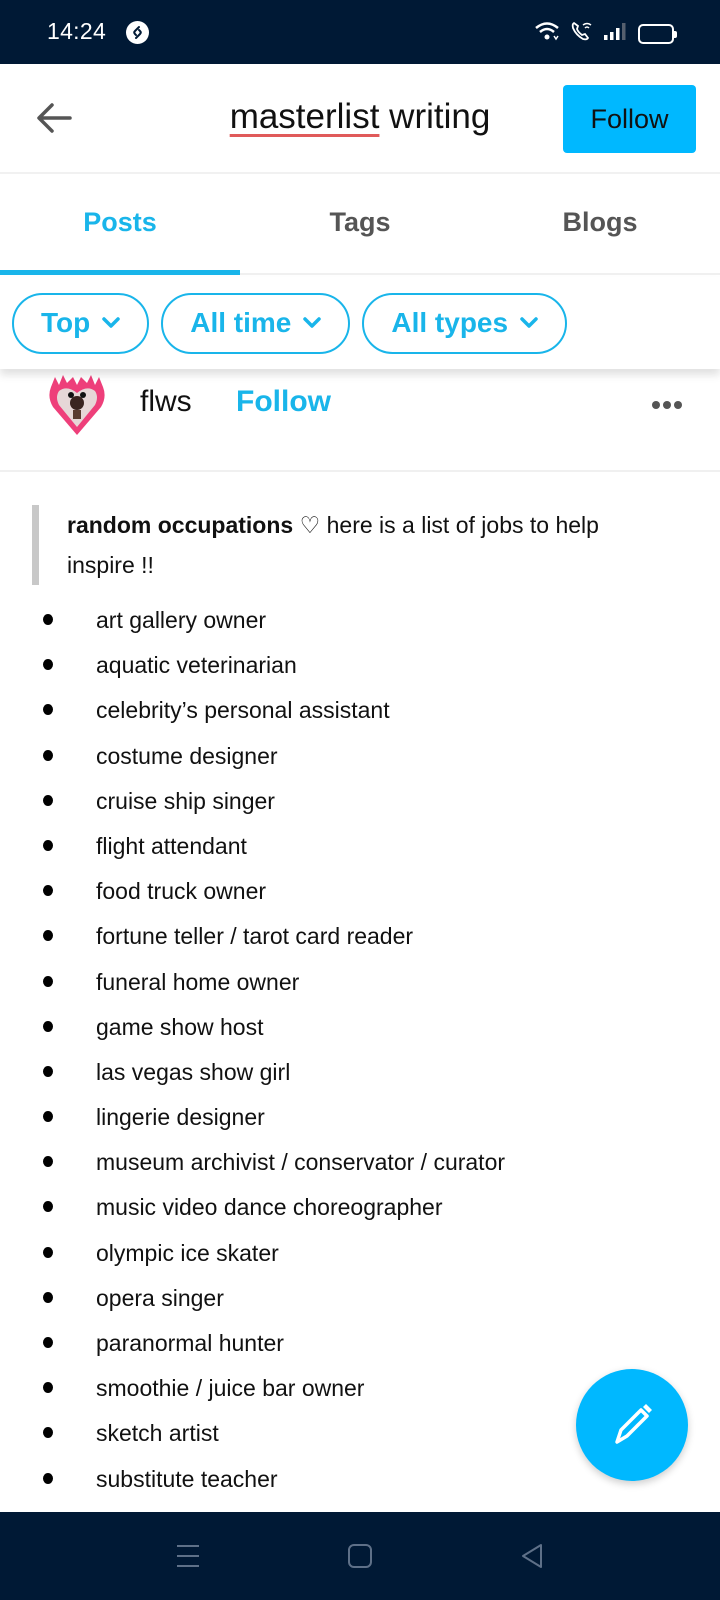  Describe the element at coordinates (283, 402) in the screenshot. I see `follow-blog-button: Follow` at that location.